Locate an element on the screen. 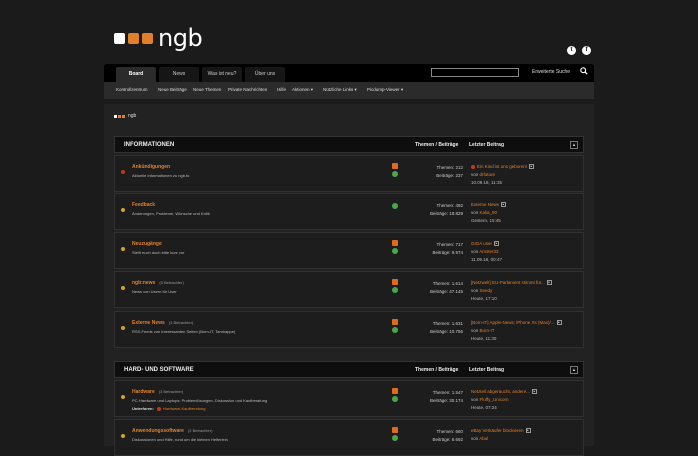 The image size is (698, 456). forum-title: Externe News (3 Betrachter) is located at coordinates (162, 323).